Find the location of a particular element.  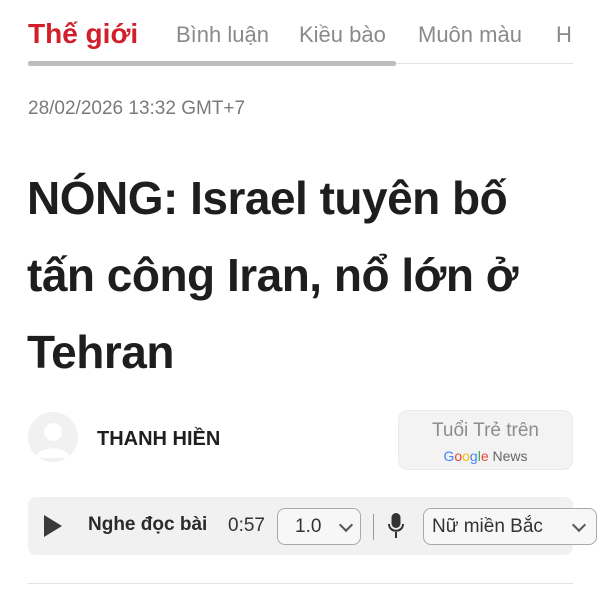

author-name: THANH HIỀN is located at coordinates (158, 439).